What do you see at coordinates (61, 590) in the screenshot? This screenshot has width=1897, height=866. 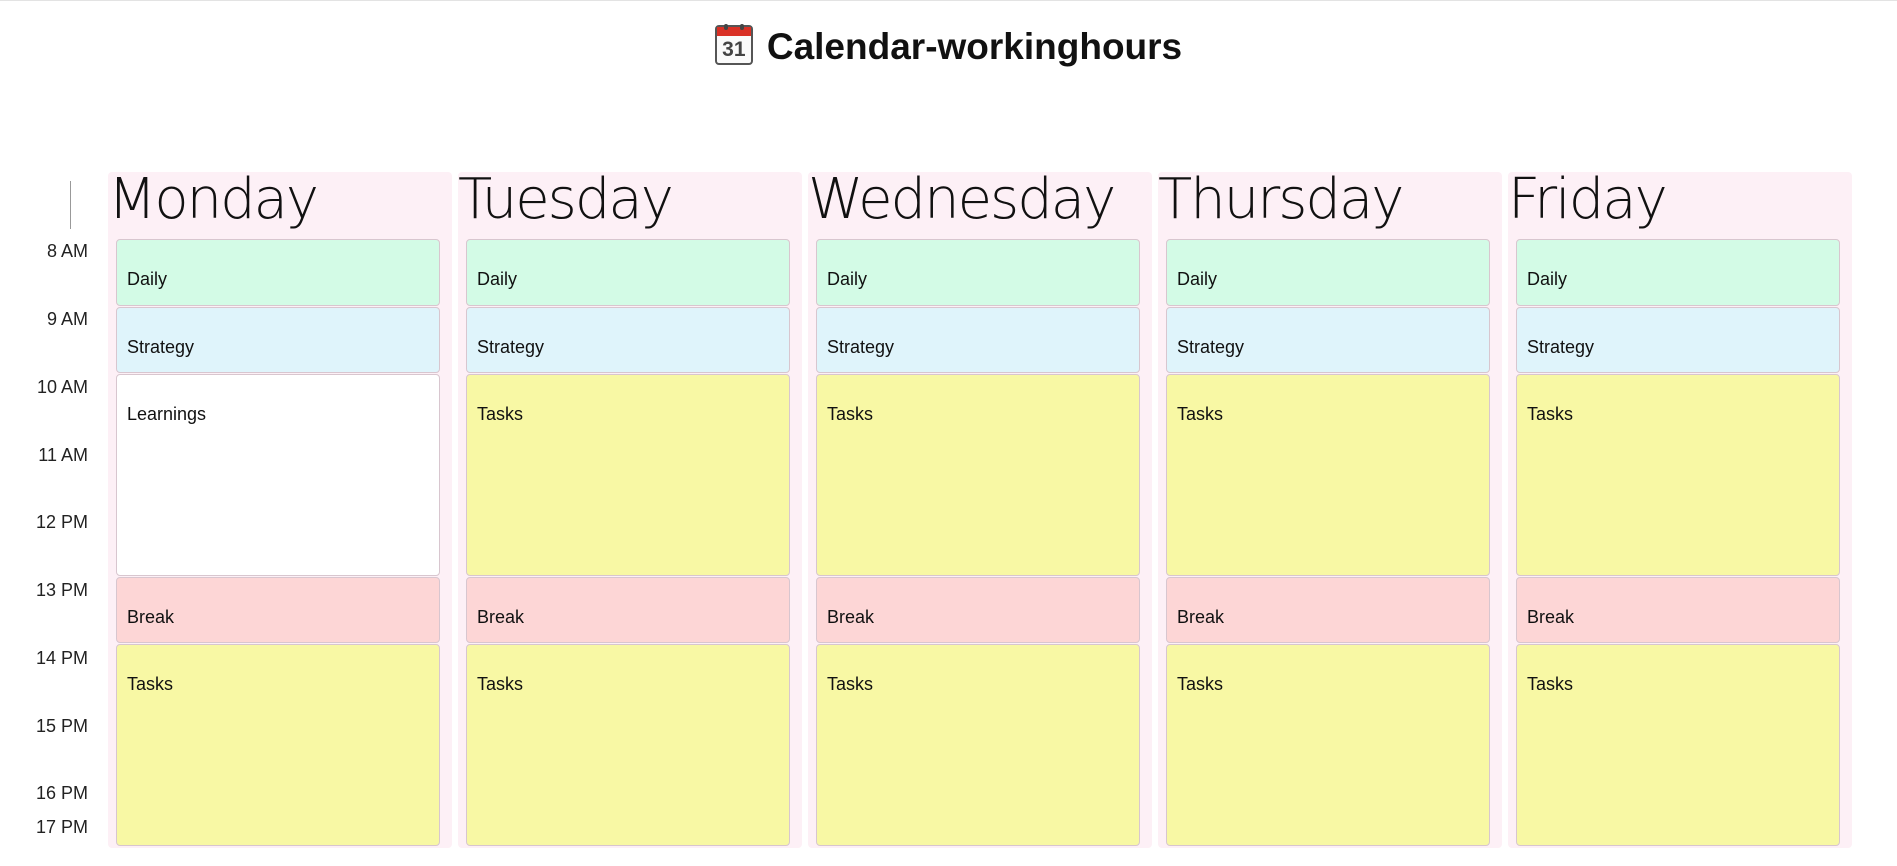 I see `time-label: 13 PM` at bounding box center [61, 590].